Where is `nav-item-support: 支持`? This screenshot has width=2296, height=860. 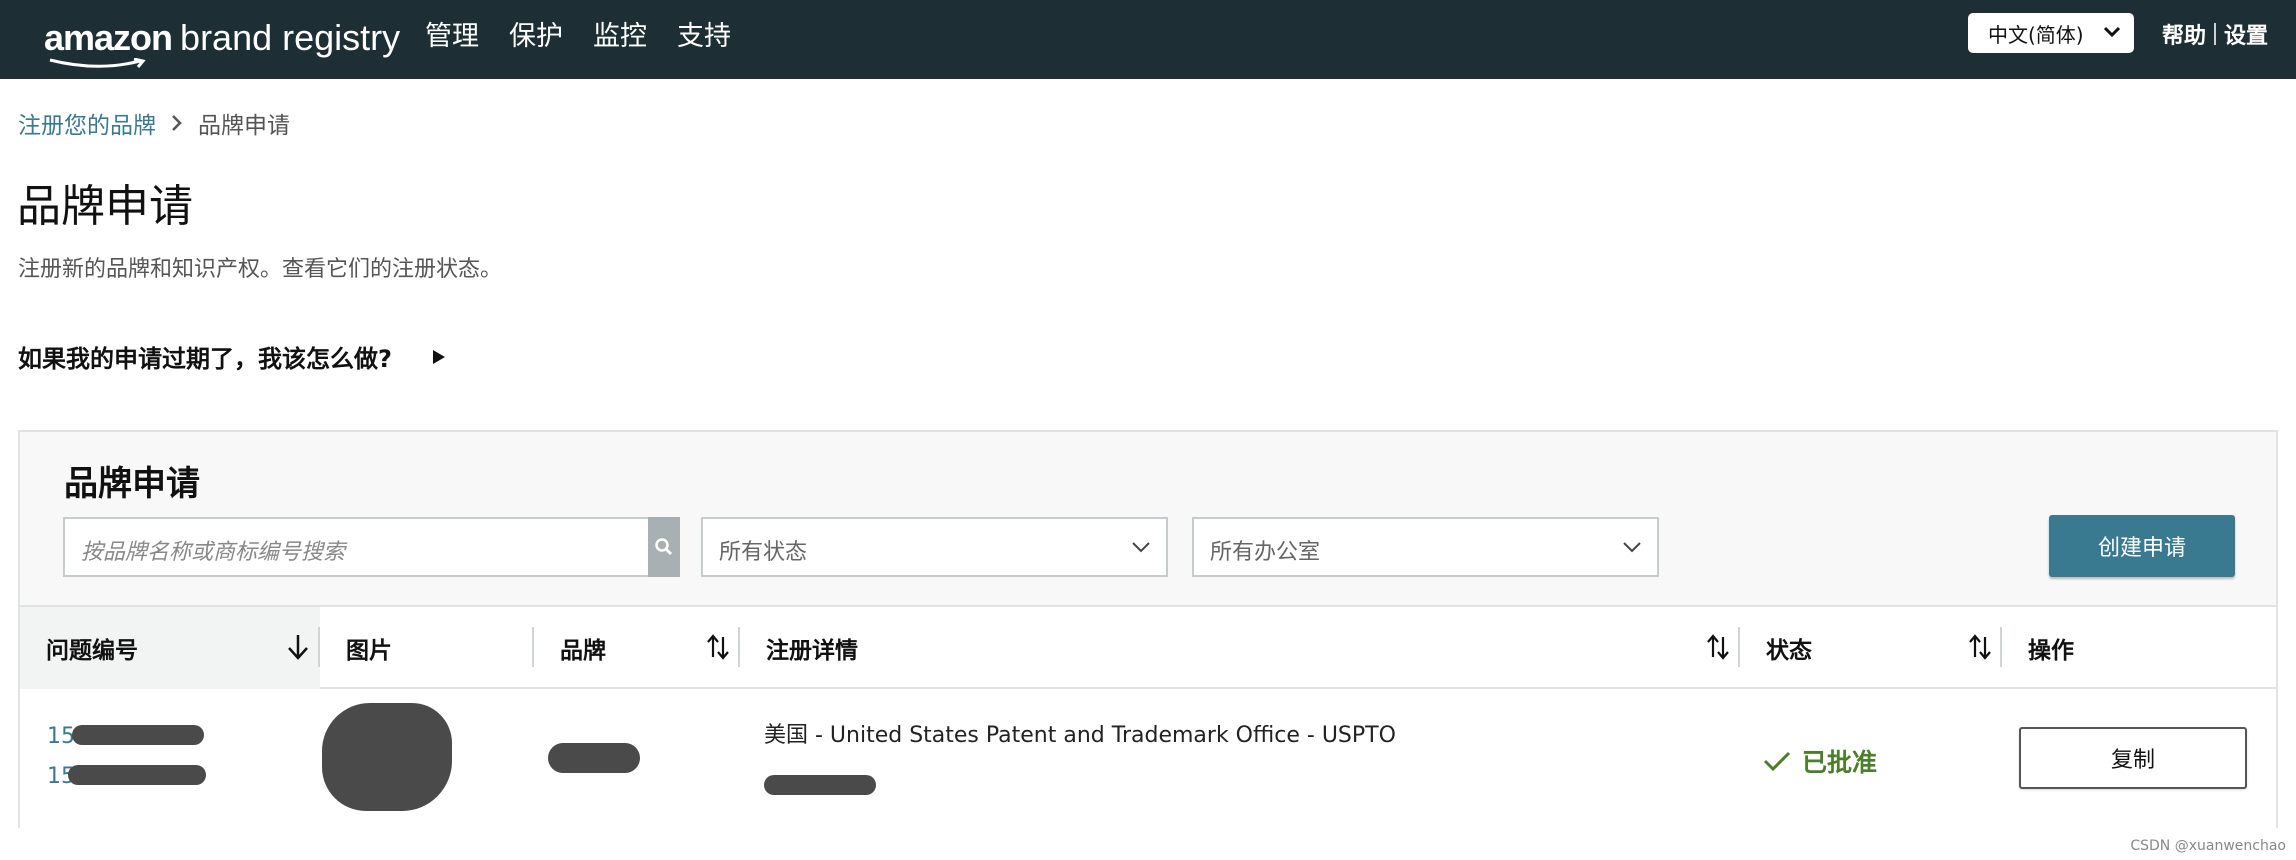 nav-item-support: 支持 is located at coordinates (704, 33).